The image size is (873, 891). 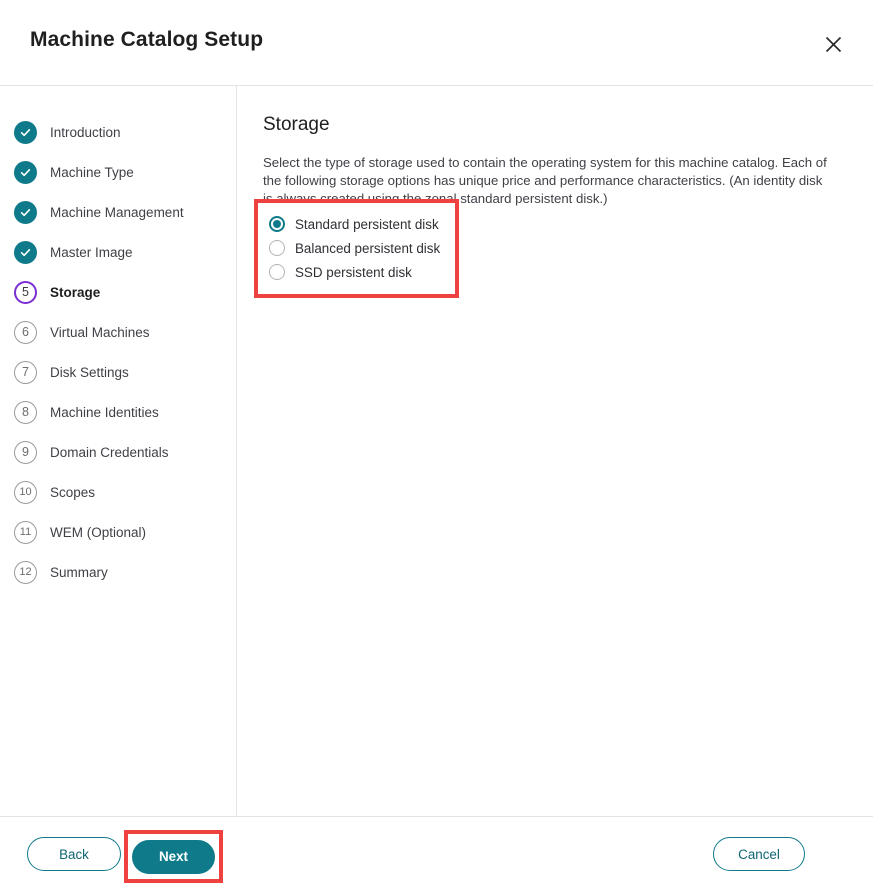 I want to click on step-number: 9, so click(x=25, y=452).